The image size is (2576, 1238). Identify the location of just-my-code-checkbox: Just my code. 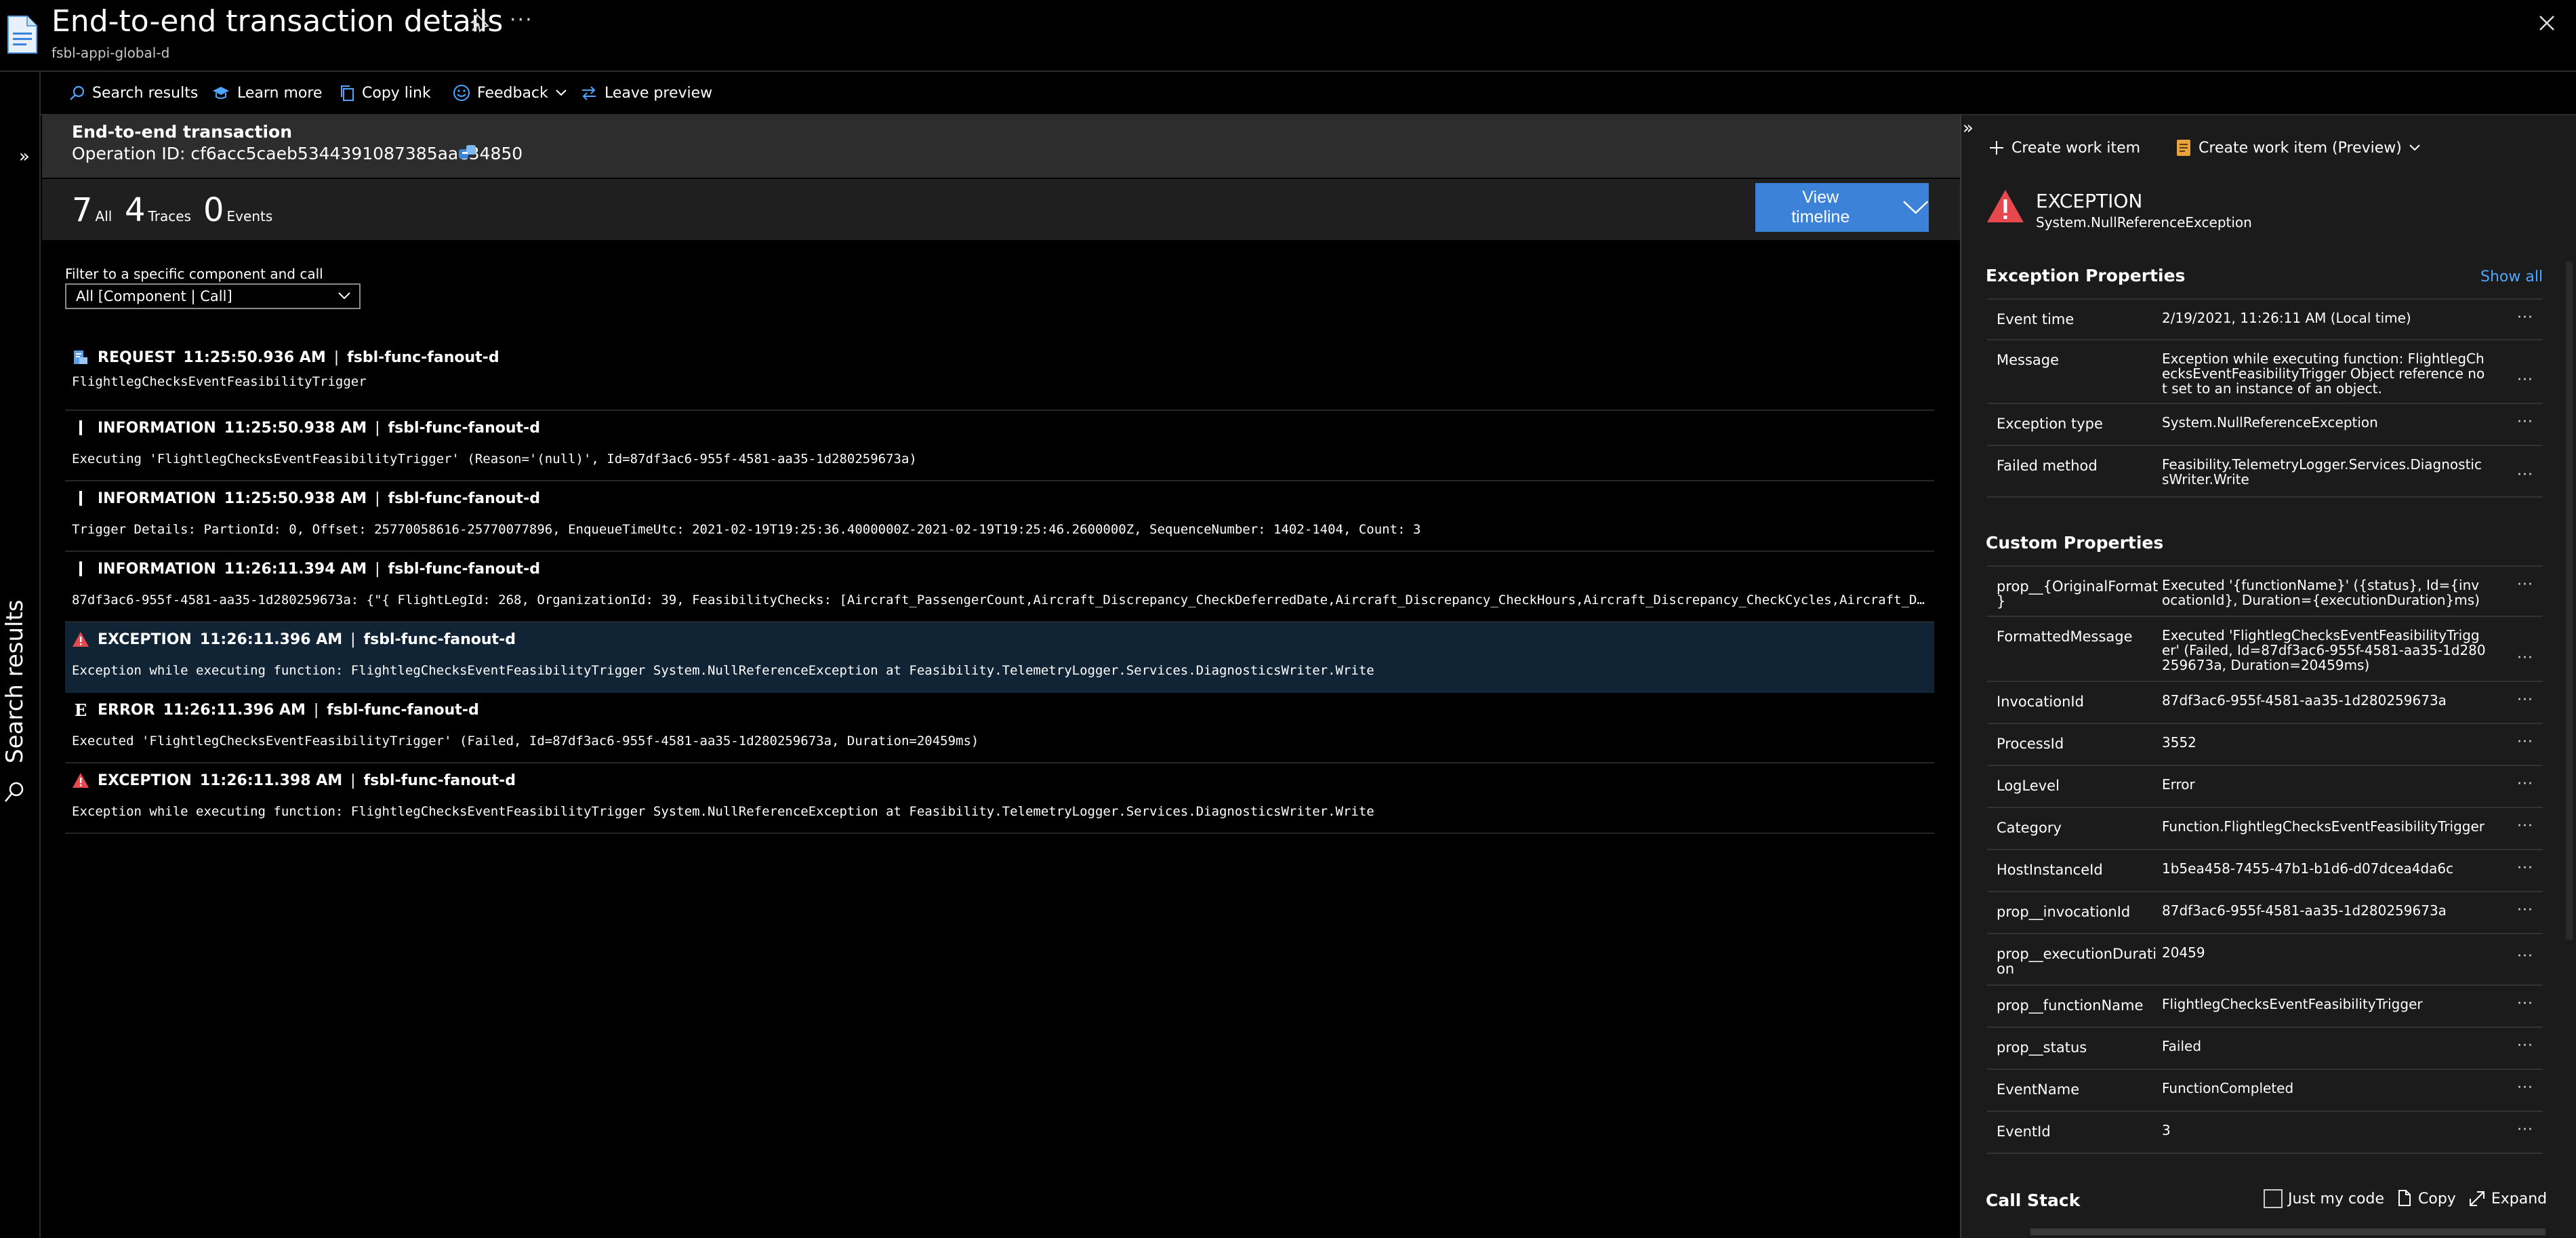
(2324, 1198).